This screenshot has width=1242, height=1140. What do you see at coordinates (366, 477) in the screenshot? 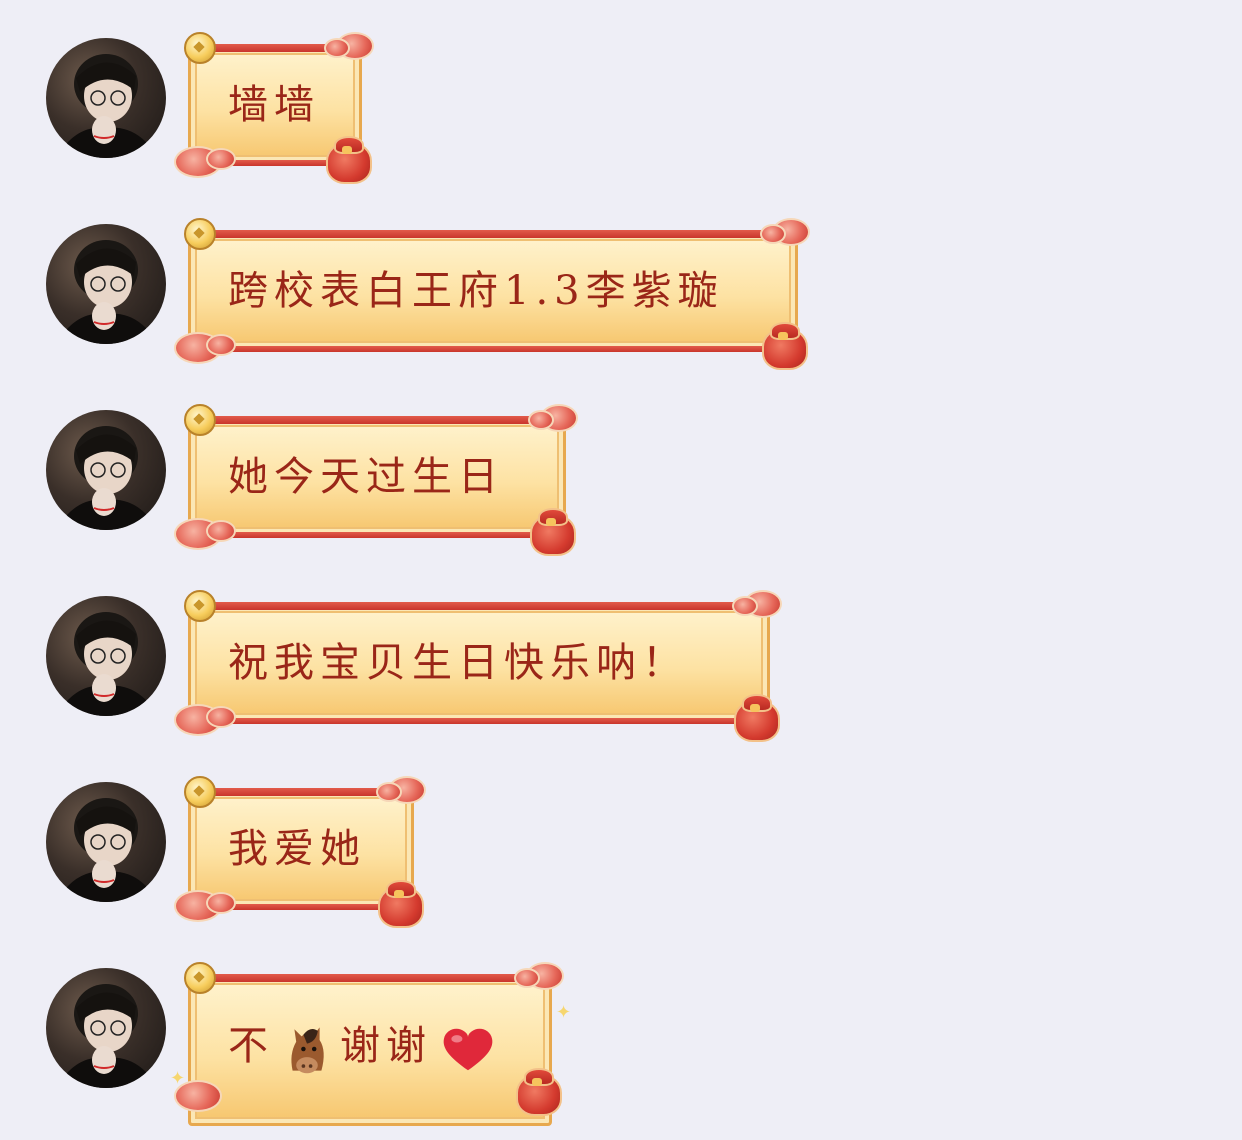
I see `message-text: 她今天过生日` at bounding box center [366, 477].